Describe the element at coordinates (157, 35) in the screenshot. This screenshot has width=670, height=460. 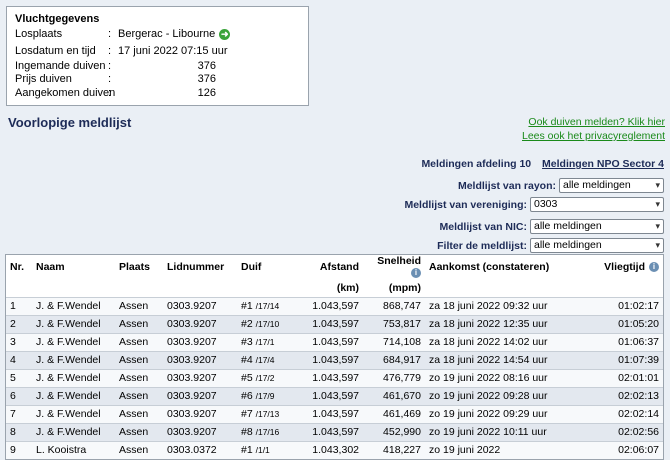
I see `flight-row-losplaats: Losplaats : Bergerac - Libourne ➜` at that location.